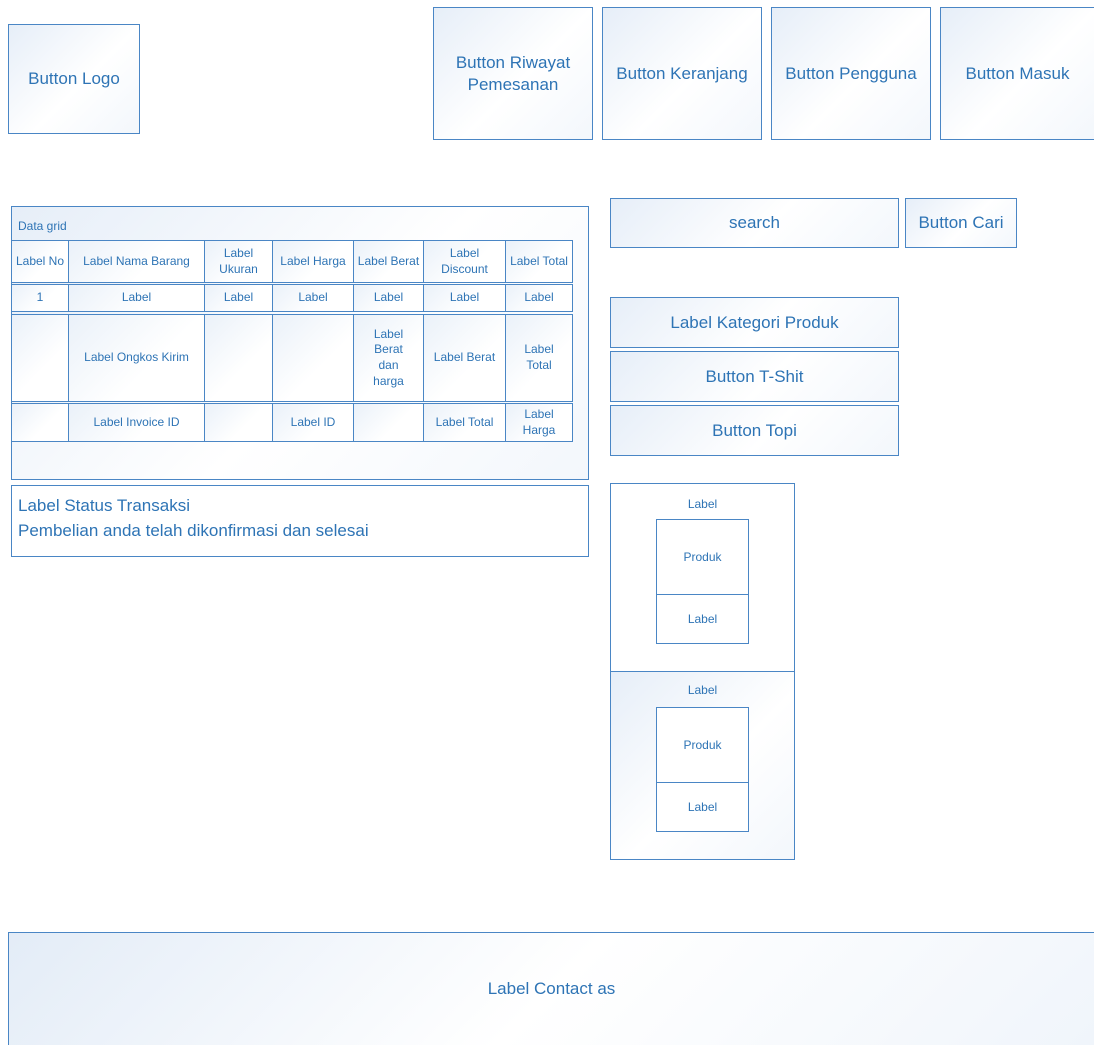 This screenshot has height=1045, width=1094. What do you see at coordinates (313, 261) in the screenshot?
I see `col-header-harga: Label Harga` at bounding box center [313, 261].